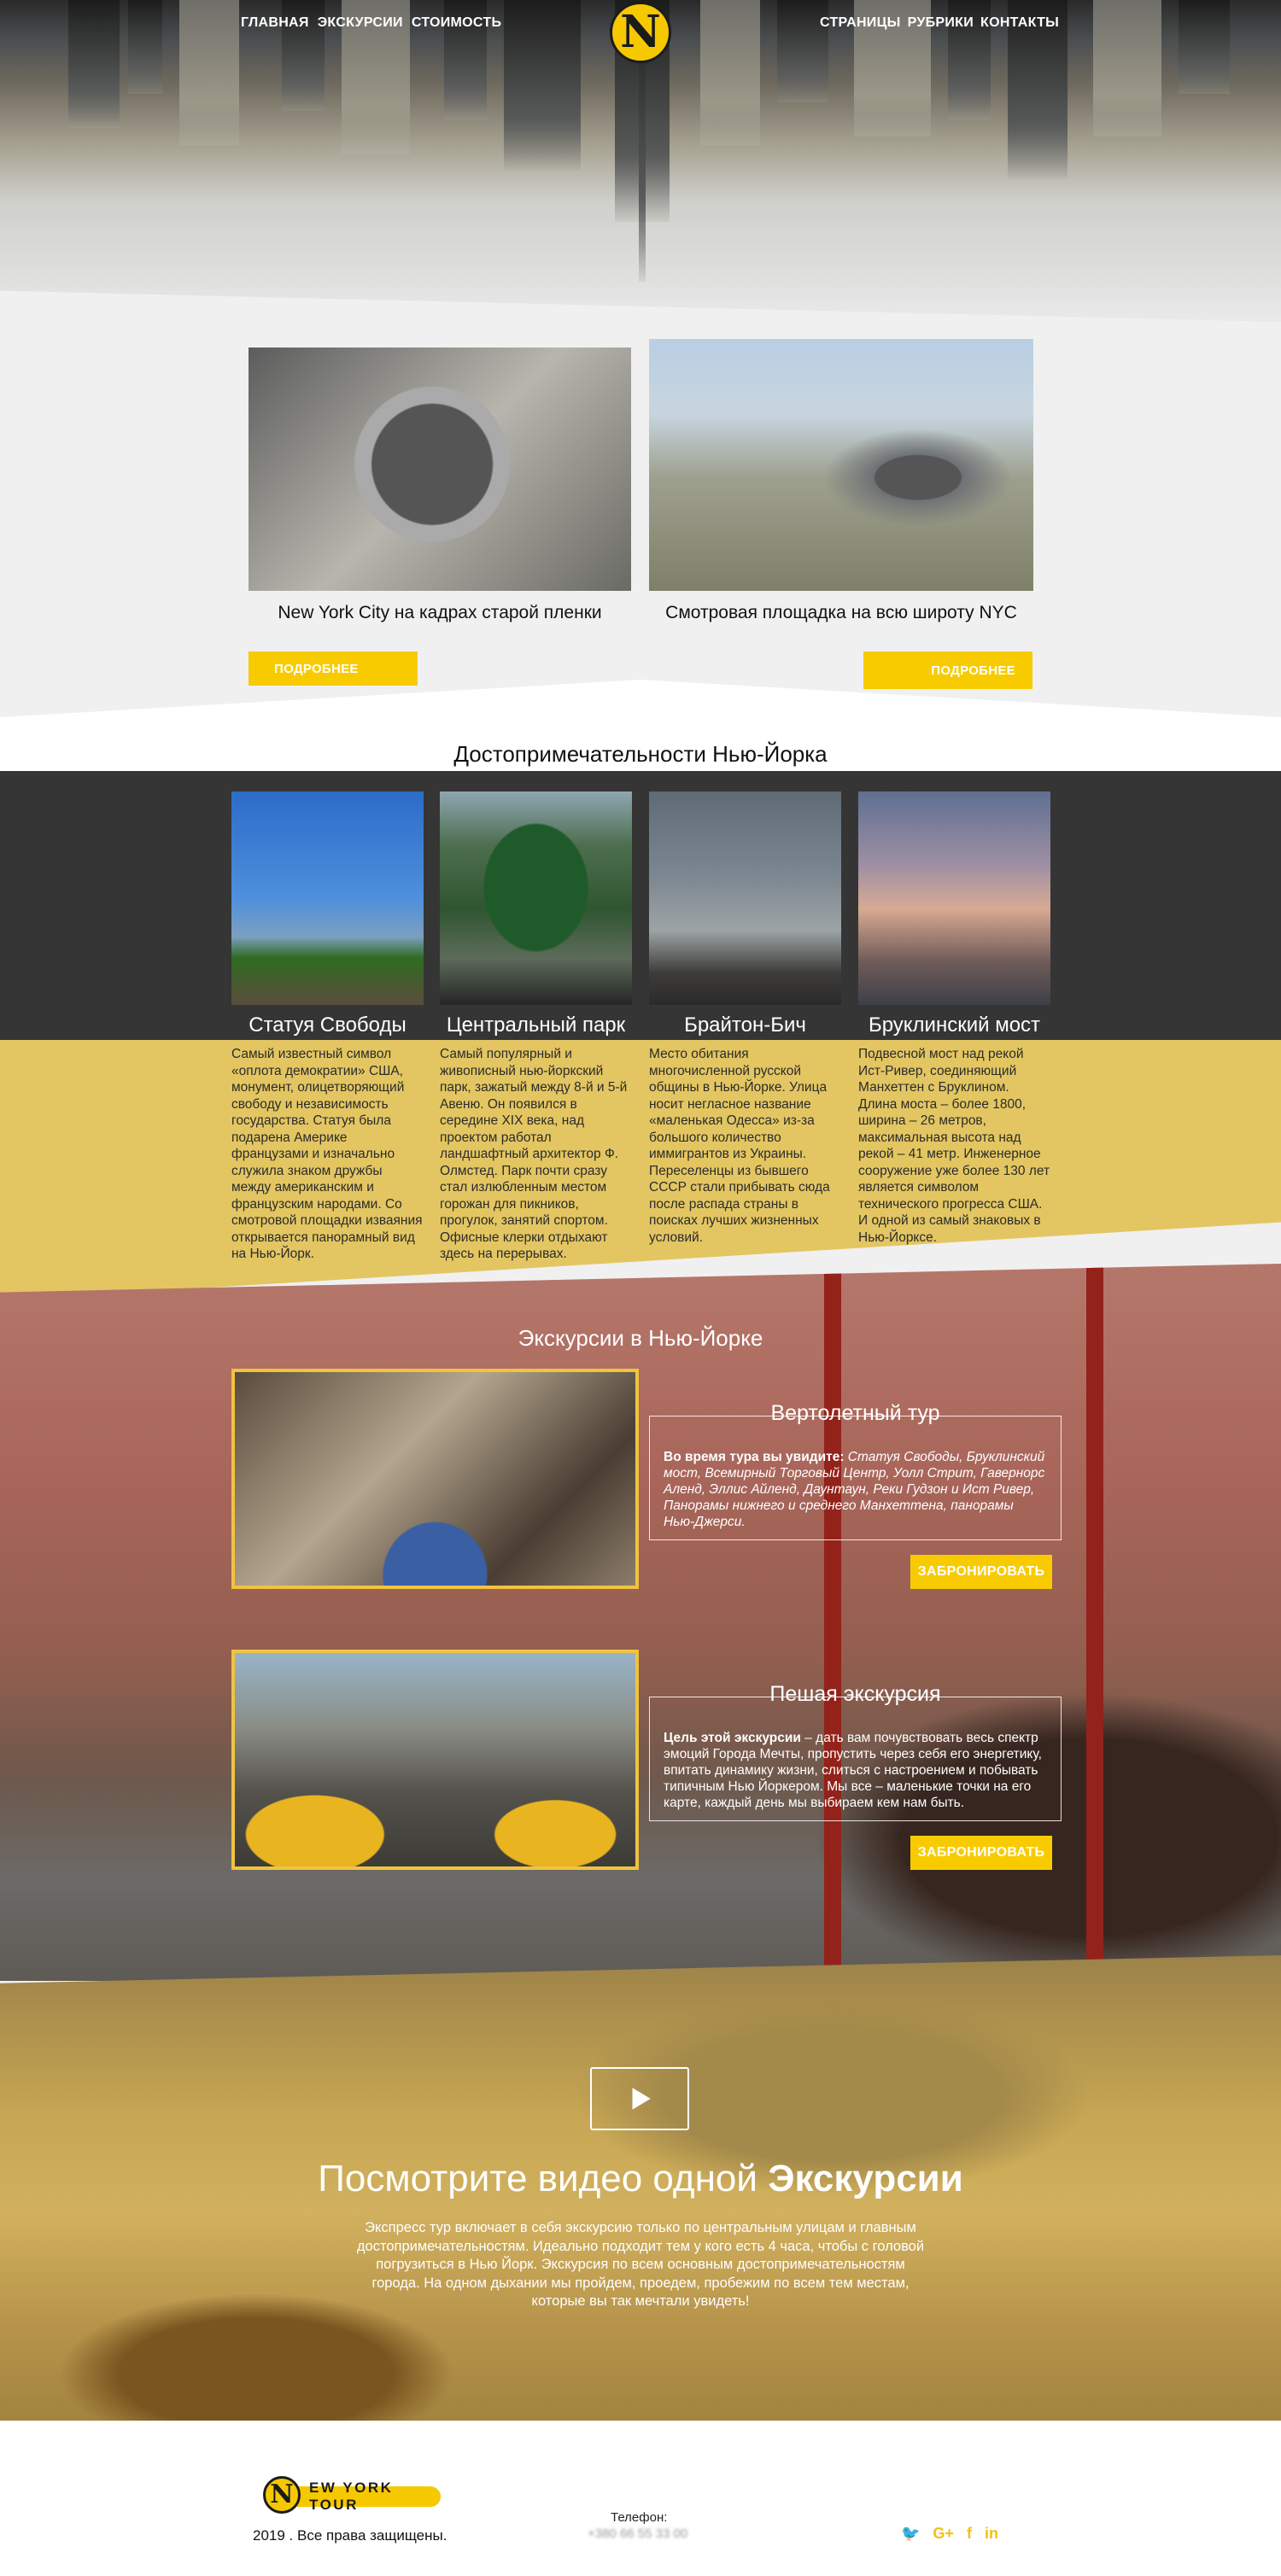  What do you see at coordinates (841, 465) in the screenshot?
I see `card-observation-deck-image` at bounding box center [841, 465].